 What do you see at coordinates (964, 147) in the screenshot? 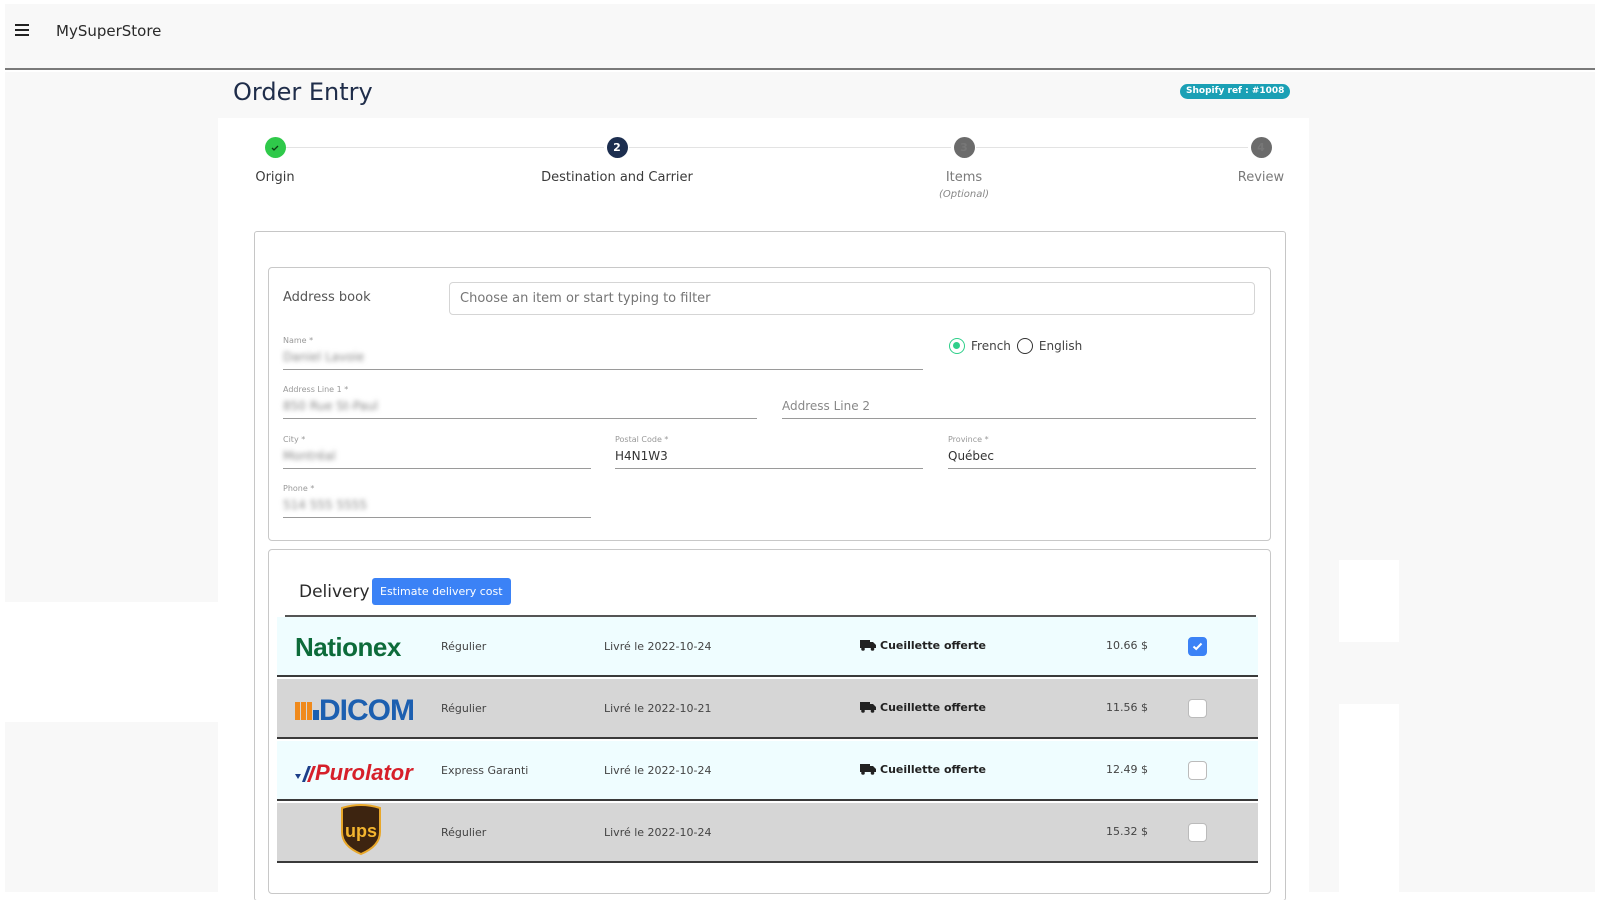
I see `step-number: 3` at bounding box center [964, 147].